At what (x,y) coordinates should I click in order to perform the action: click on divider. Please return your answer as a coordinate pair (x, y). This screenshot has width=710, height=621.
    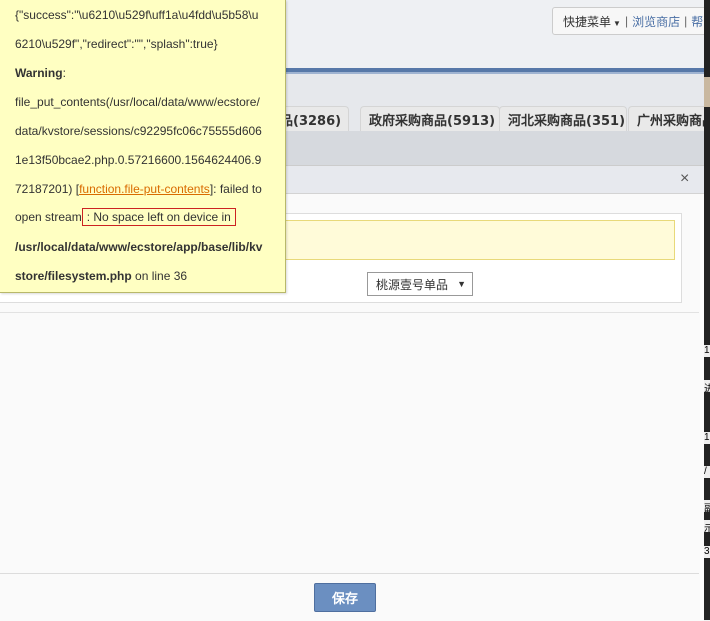
    Looking at the image, I should click on (349, 312).